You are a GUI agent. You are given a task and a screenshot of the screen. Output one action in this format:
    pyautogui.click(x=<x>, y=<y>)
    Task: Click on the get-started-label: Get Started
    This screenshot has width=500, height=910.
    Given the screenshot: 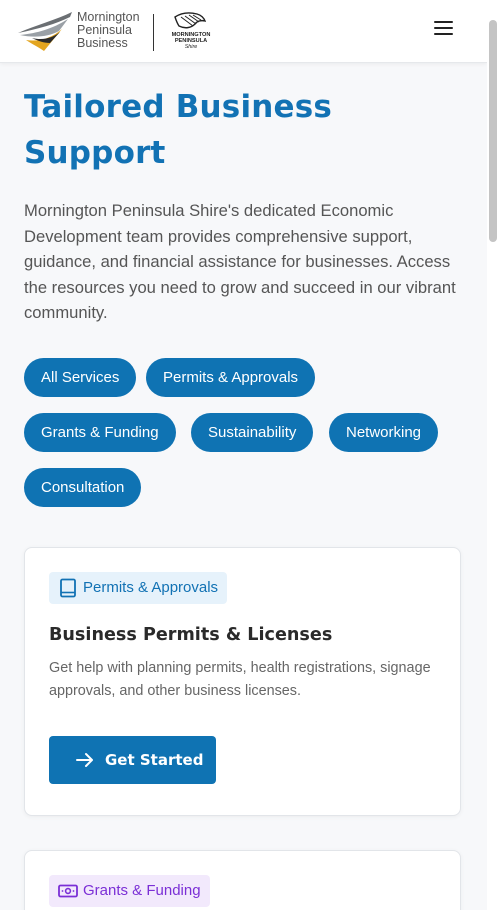 What is the action you would take?
    pyautogui.click(x=154, y=760)
    